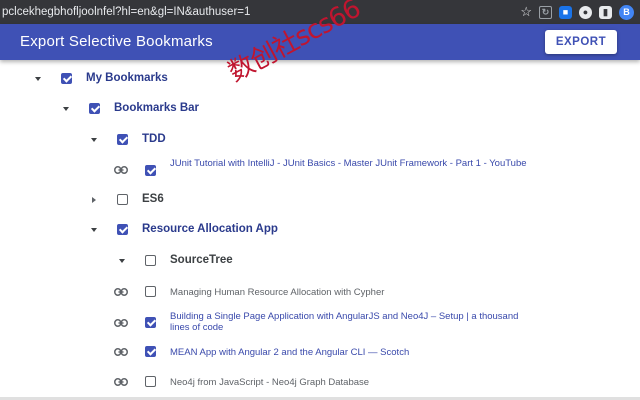 This screenshot has width=640, height=400. Describe the element at coordinates (127, 78) in the screenshot. I see `folder-label: My Bookmarks` at that location.